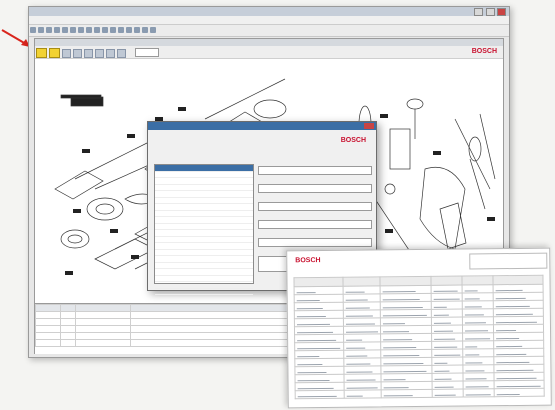  Describe the element at coordinates (269, 42) in the screenshot. I see `document-titlebar` at that location.